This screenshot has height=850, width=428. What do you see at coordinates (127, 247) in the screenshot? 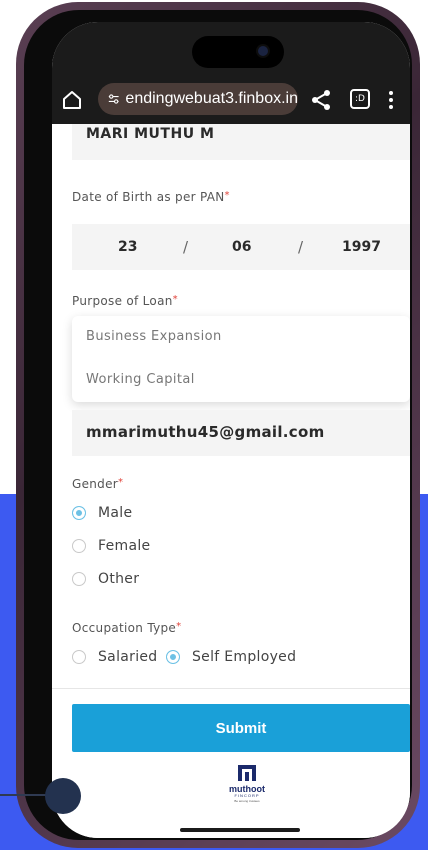
I see `dob-day: 23` at bounding box center [127, 247].